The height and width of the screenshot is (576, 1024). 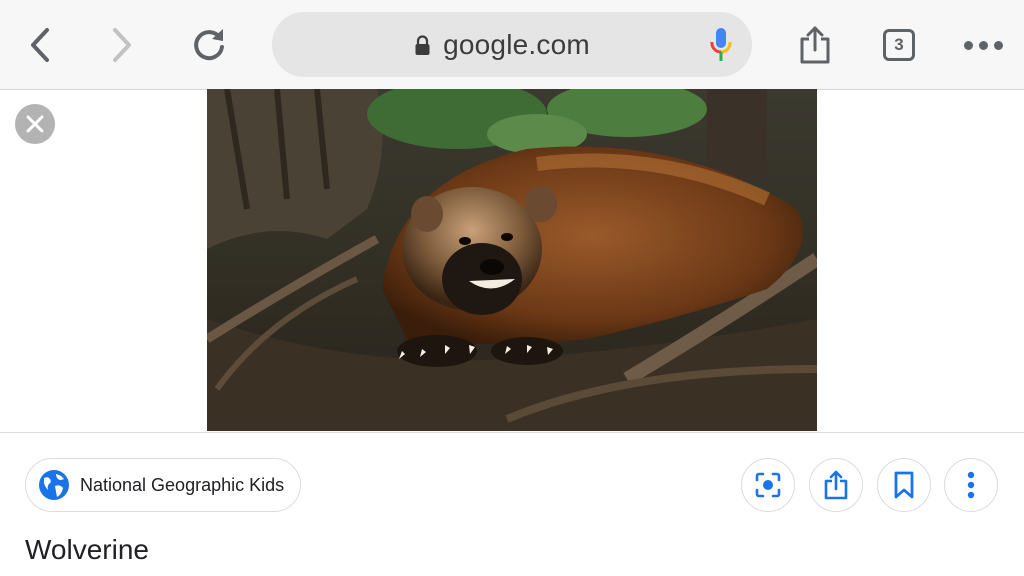 I want to click on forward-button, so click(x=122, y=45).